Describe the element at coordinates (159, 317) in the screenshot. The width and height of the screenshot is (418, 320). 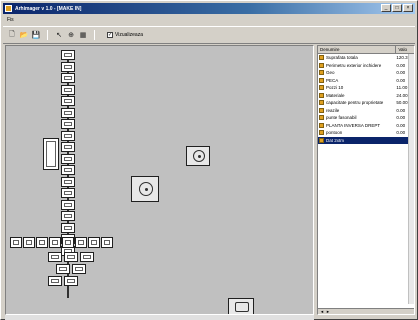
I see `canvas-horizontal-scrollbar` at that location.